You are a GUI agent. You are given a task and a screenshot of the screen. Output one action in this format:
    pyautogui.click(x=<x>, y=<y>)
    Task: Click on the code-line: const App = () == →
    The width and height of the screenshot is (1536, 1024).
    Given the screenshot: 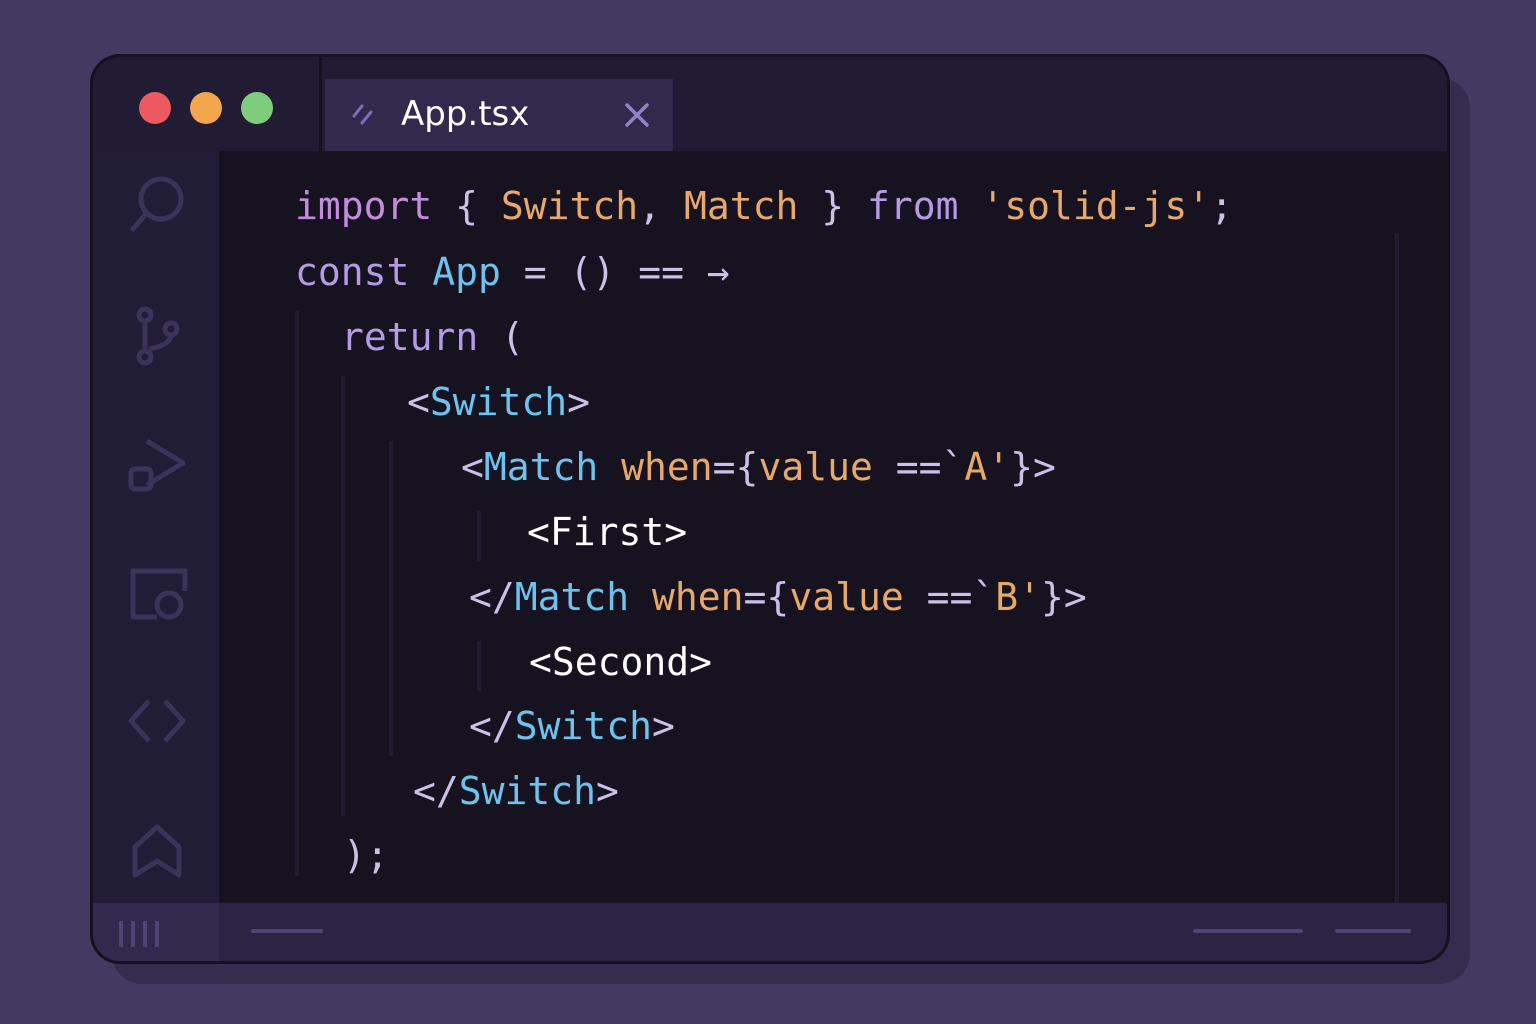 What is the action you would take?
    pyautogui.click(x=512, y=272)
    